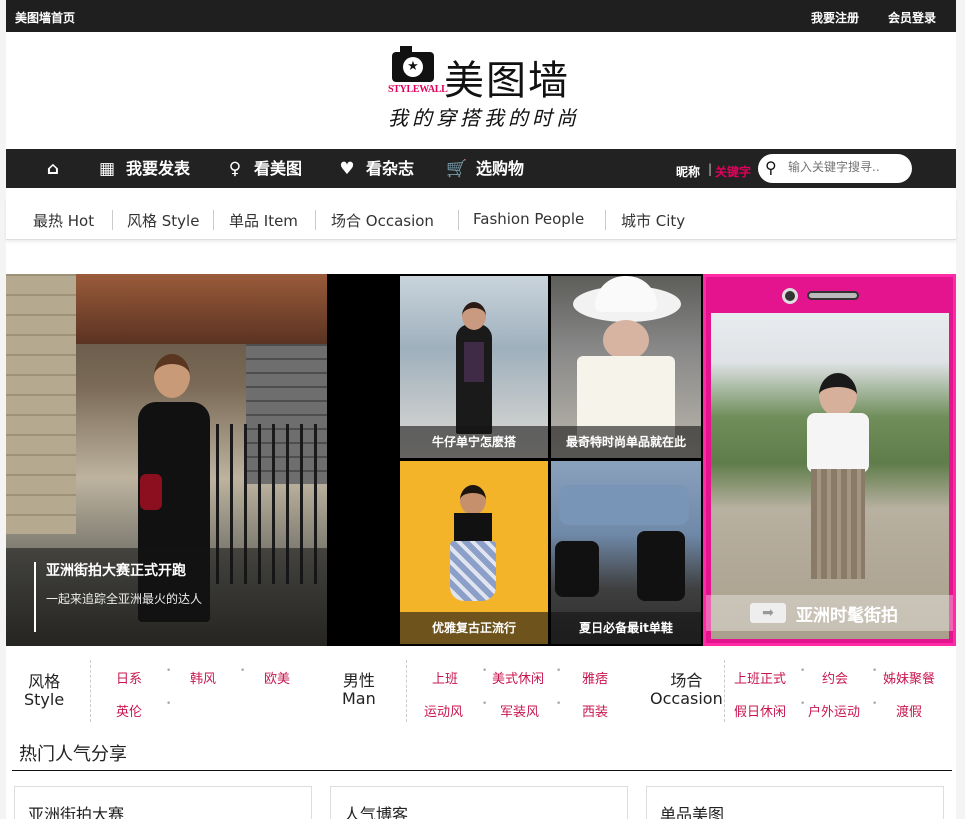 The height and width of the screenshot is (819, 965). Describe the element at coordinates (443, 710) in the screenshot. I see `cat-link-sporty: 运动风` at that location.